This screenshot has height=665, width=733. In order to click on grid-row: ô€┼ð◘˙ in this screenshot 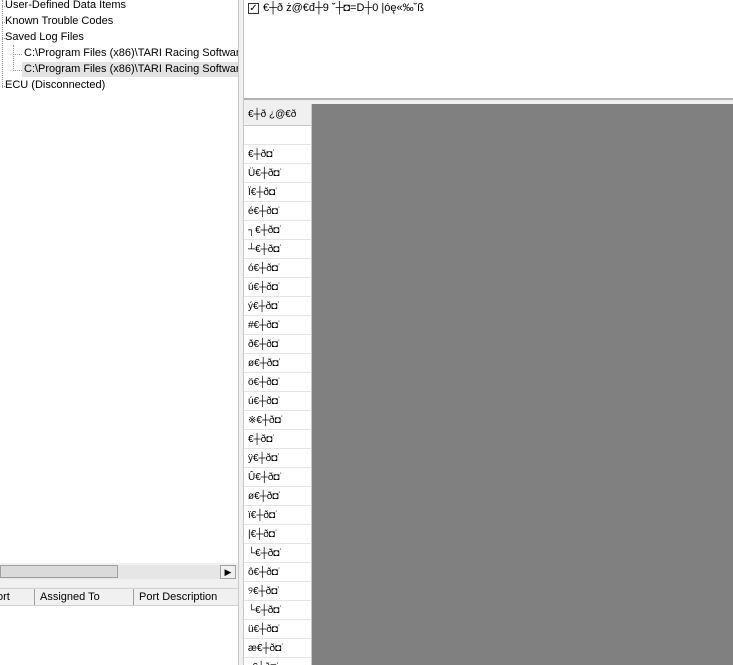, I will do `click(277, 572)`.